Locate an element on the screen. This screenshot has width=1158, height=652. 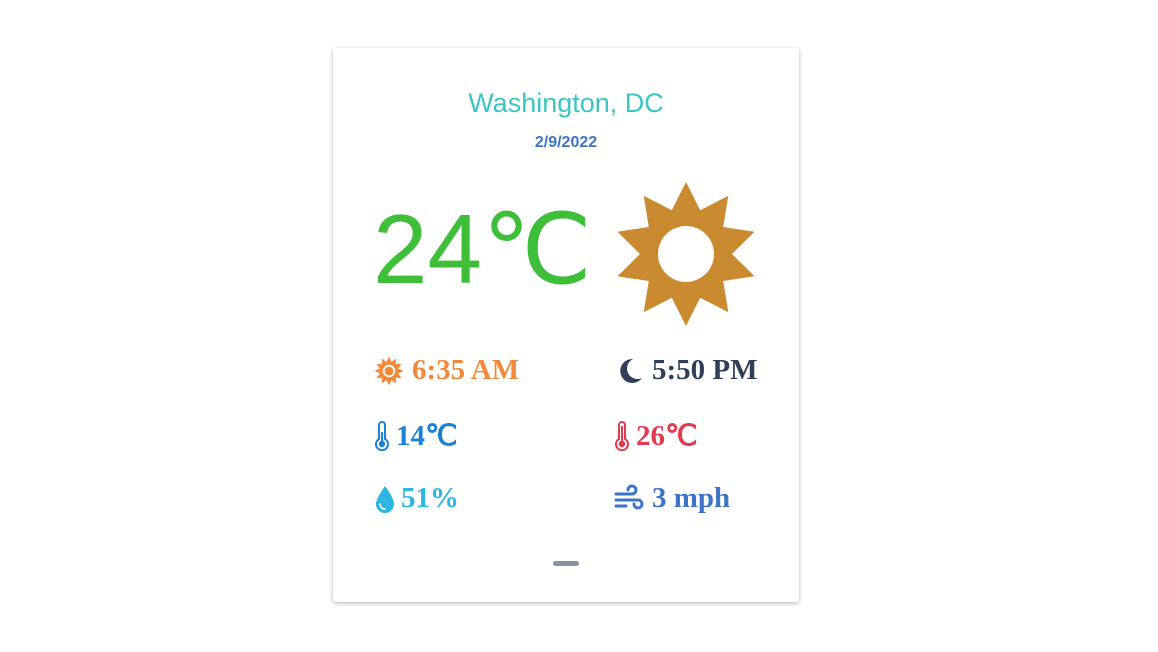
page-indicator is located at coordinates (566, 563).